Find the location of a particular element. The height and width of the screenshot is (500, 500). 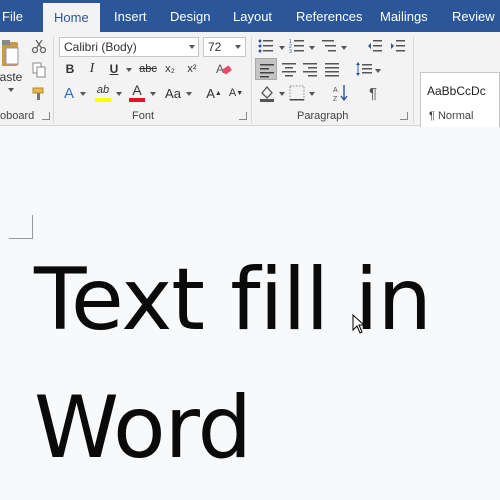

grow-font-button: A ▲ is located at coordinates (214, 93).